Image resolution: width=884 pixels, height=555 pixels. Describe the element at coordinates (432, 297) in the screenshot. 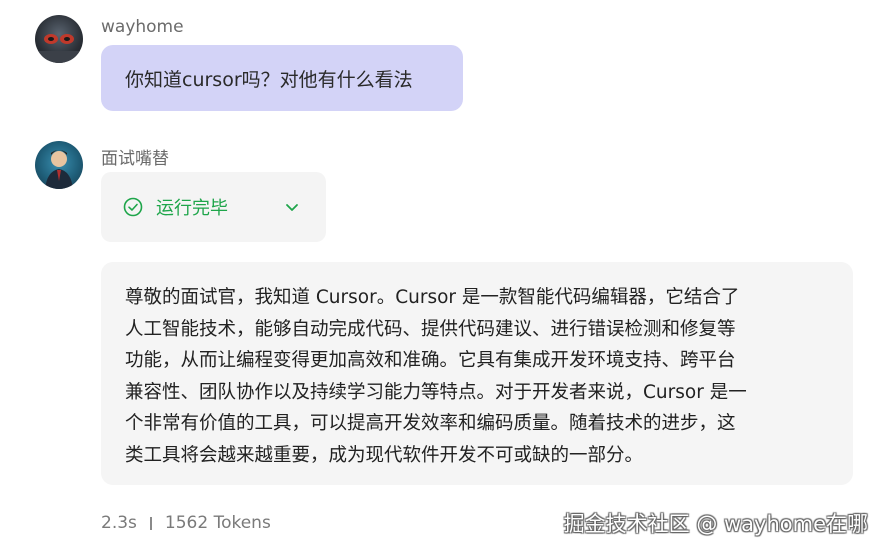

I see `answer-line: 尊敬的面试官，我知道 Cursor。Cursor 是一款智能代码编辑器，它结合了` at that location.